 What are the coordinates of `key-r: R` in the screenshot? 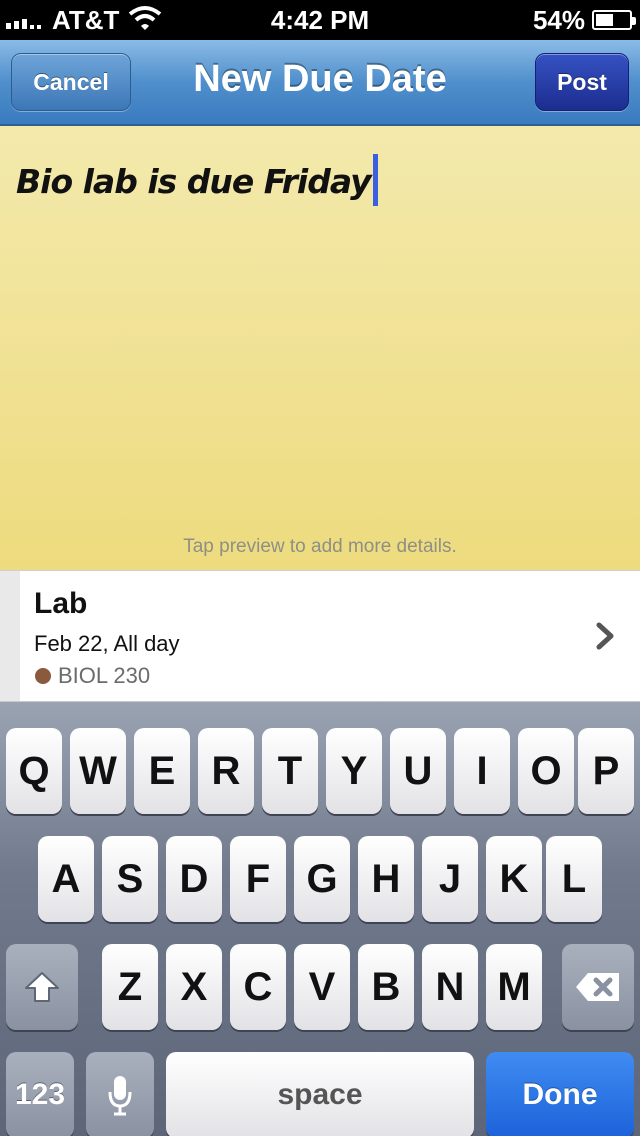 It's located at (226, 771).